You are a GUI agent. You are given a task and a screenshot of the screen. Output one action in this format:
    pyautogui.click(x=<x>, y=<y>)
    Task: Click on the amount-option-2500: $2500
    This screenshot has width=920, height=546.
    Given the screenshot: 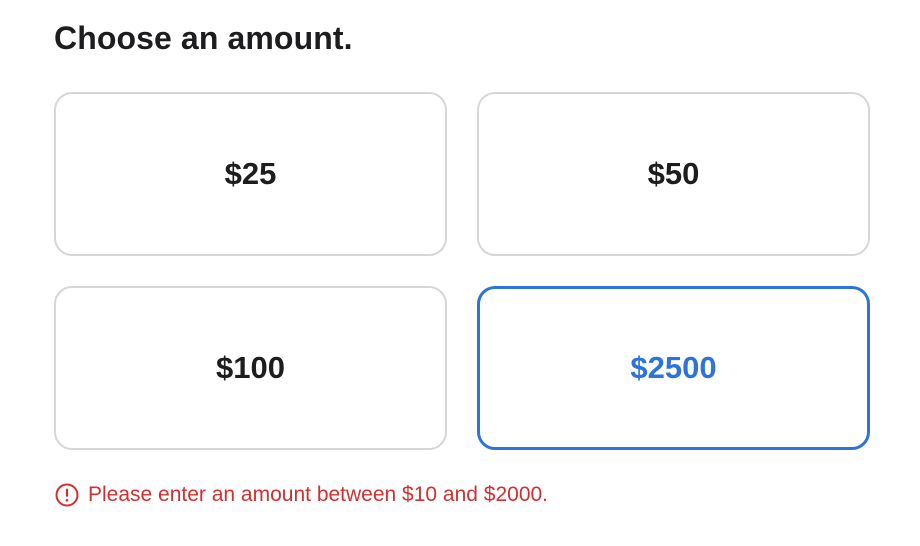 What is the action you would take?
    pyautogui.click(x=673, y=368)
    